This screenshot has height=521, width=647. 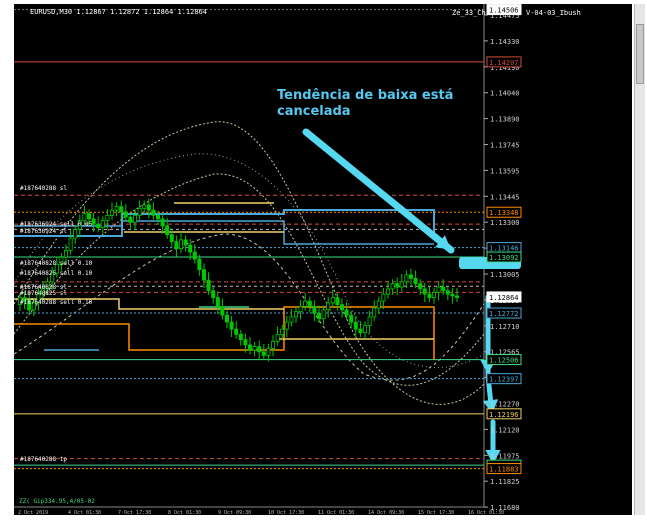 What do you see at coordinates (504, 249) in the screenshot?
I see `price-tag-label: 1.13146` at bounding box center [504, 249].